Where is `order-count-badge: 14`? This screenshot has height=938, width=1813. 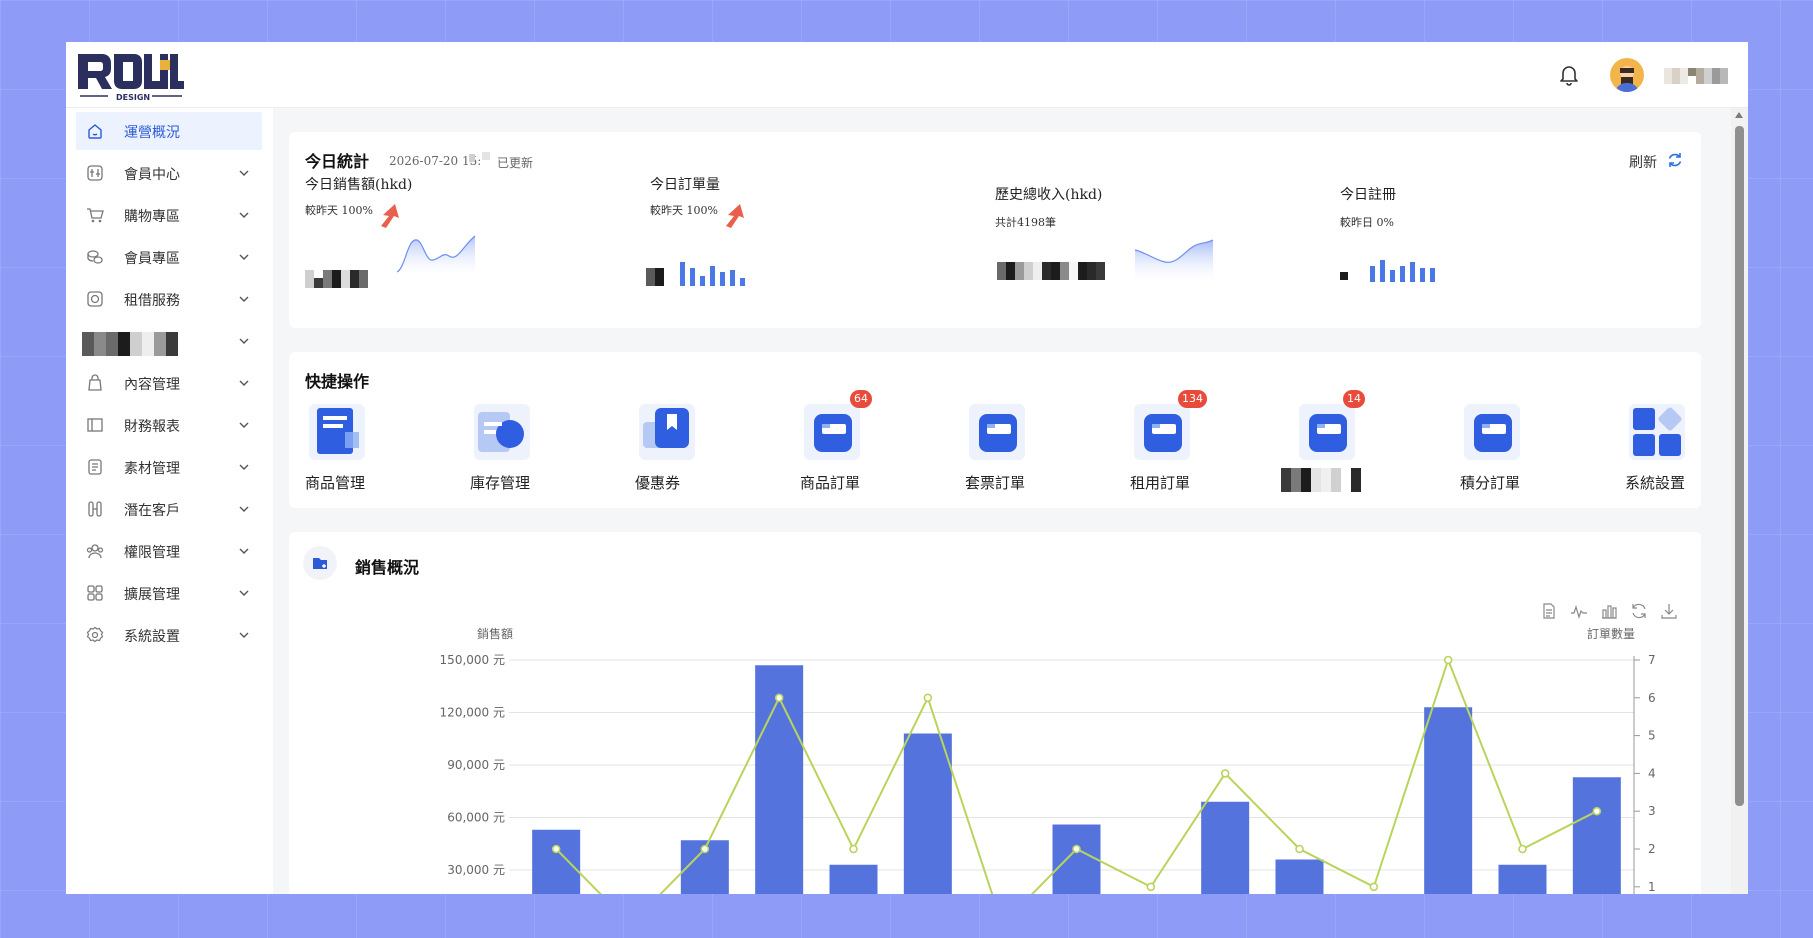 order-count-badge: 14 is located at coordinates (1354, 399).